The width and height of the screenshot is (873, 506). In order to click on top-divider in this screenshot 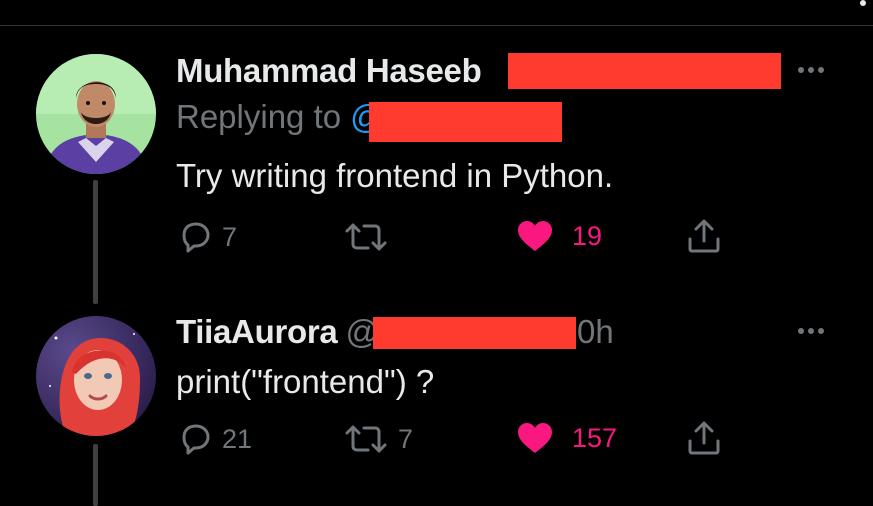, I will do `click(436, 25)`.